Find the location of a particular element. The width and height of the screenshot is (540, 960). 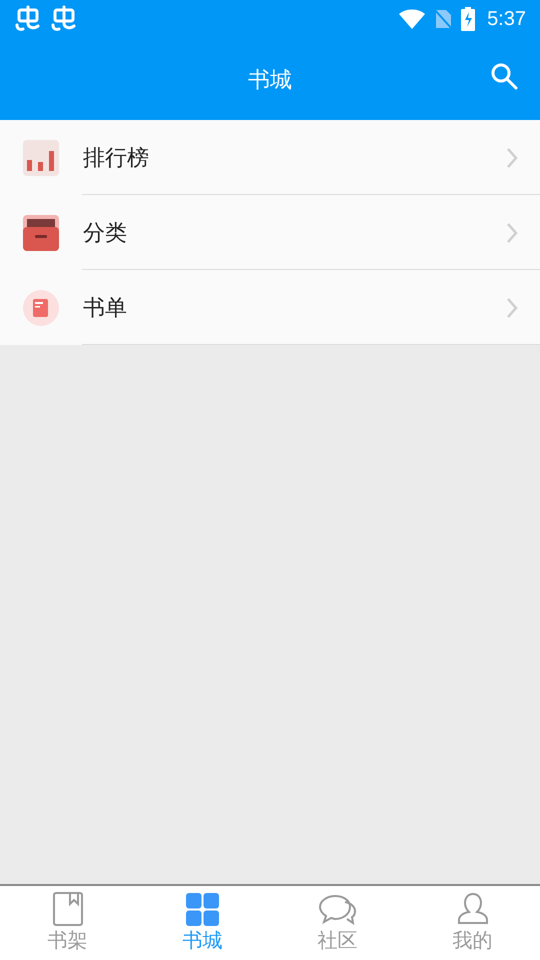

menu-label: 分类 is located at coordinates (105, 233).